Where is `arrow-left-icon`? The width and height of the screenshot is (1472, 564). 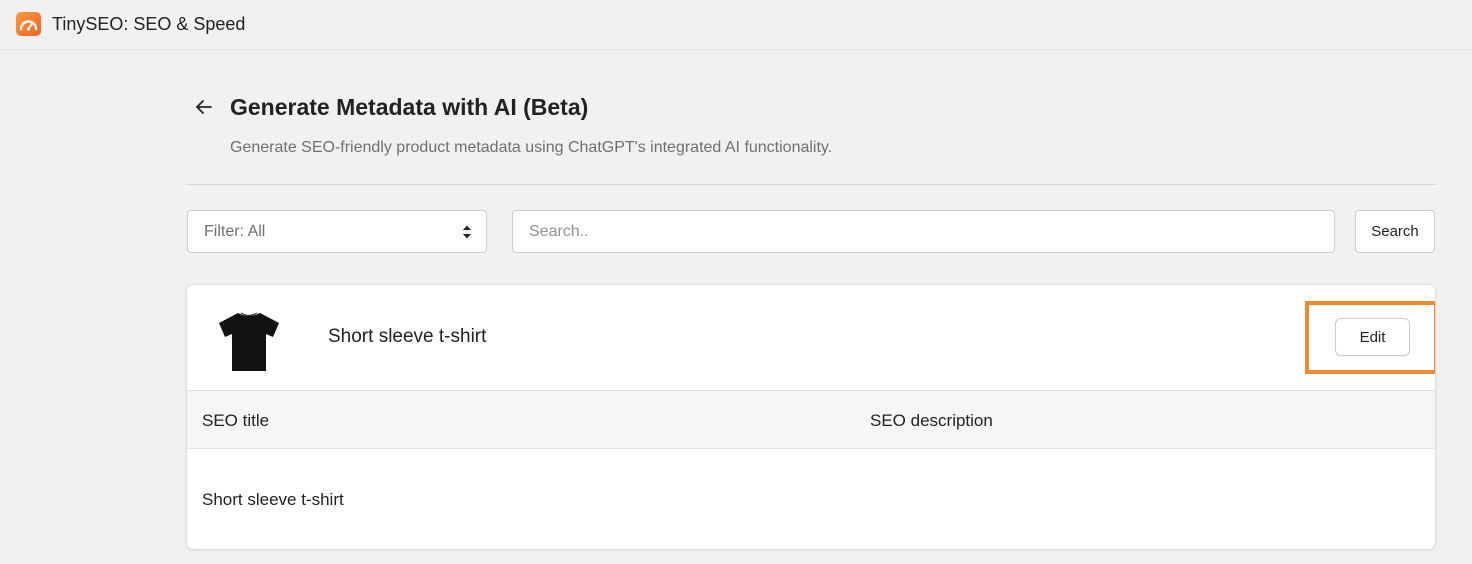
arrow-left-icon is located at coordinates (204, 107).